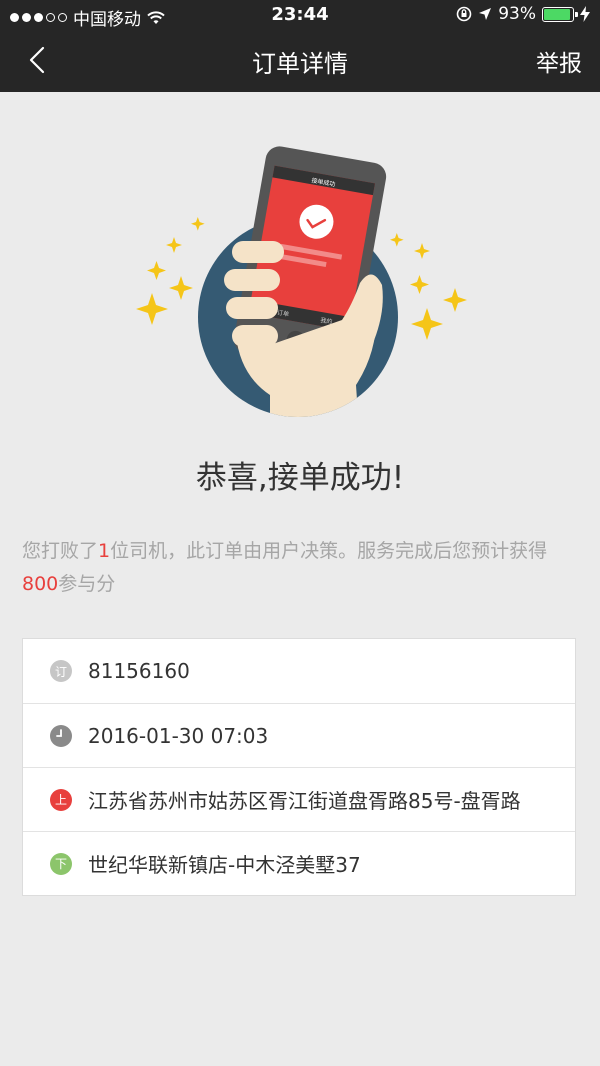 This screenshot has width=600, height=1066. I want to click on dropoff-row: 下 世纪华联新镇店-中木泾美墅37, so click(299, 863).